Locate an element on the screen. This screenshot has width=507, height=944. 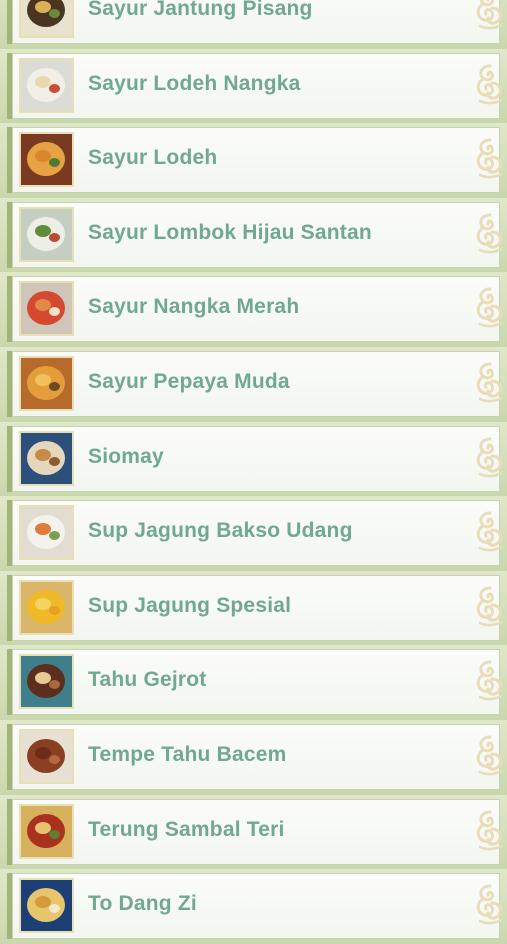
list-item: Tahu Gejrot is located at coordinates (253, 682).